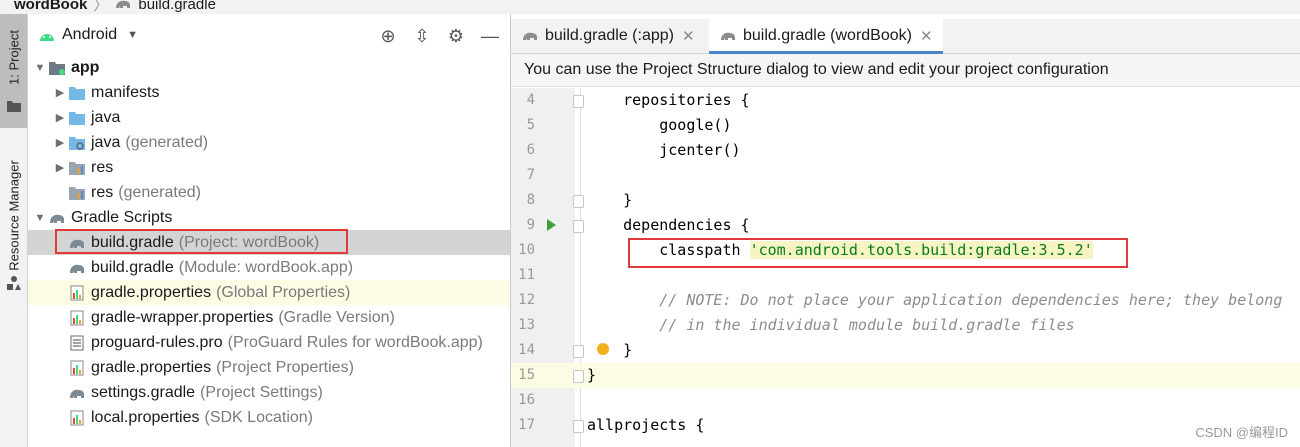 The height and width of the screenshot is (447, 1300). I want to click on tree-item: gradle.properties (Global Properties), so click(269, 292).